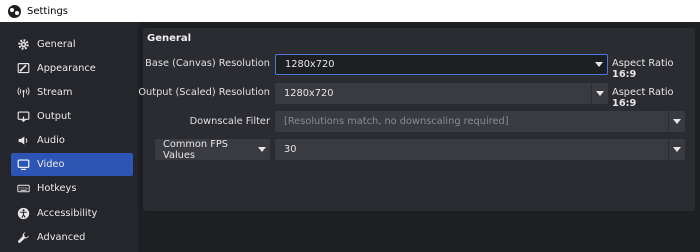 This screenshot has width=700, height=252. What do you see at coordinates (51, 140) in the screenshot?
I see `sidebar-item-label: Audio` at bounding box center [51, 140].